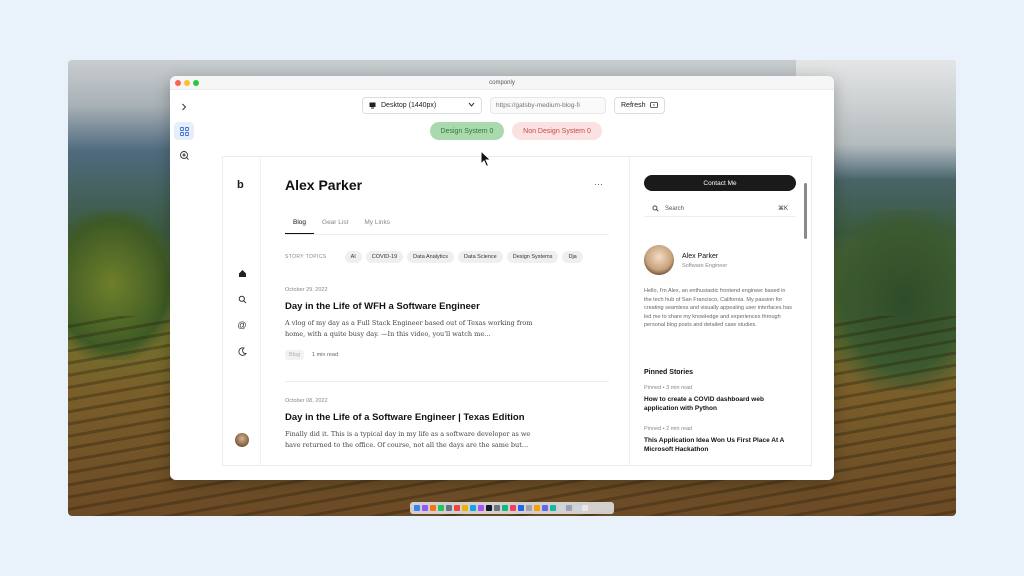  I want to click on left-rail, so click(184, 285).